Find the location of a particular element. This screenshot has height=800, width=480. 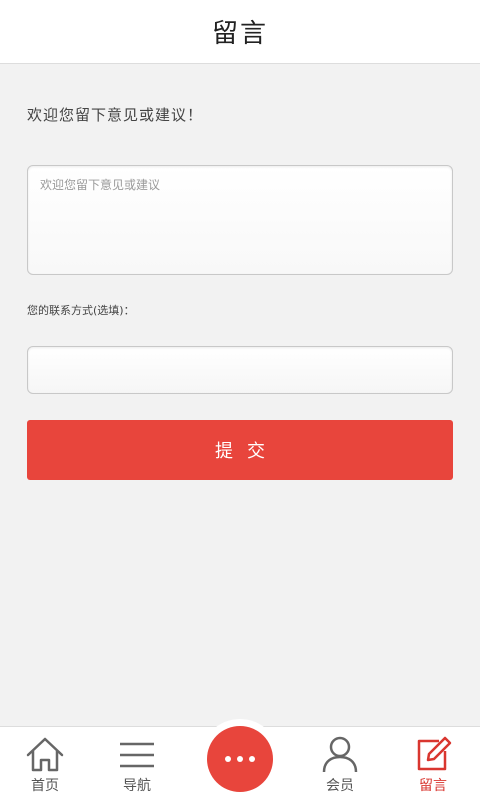

nav-item-message: 留言 is located at coordinates (433, 763).